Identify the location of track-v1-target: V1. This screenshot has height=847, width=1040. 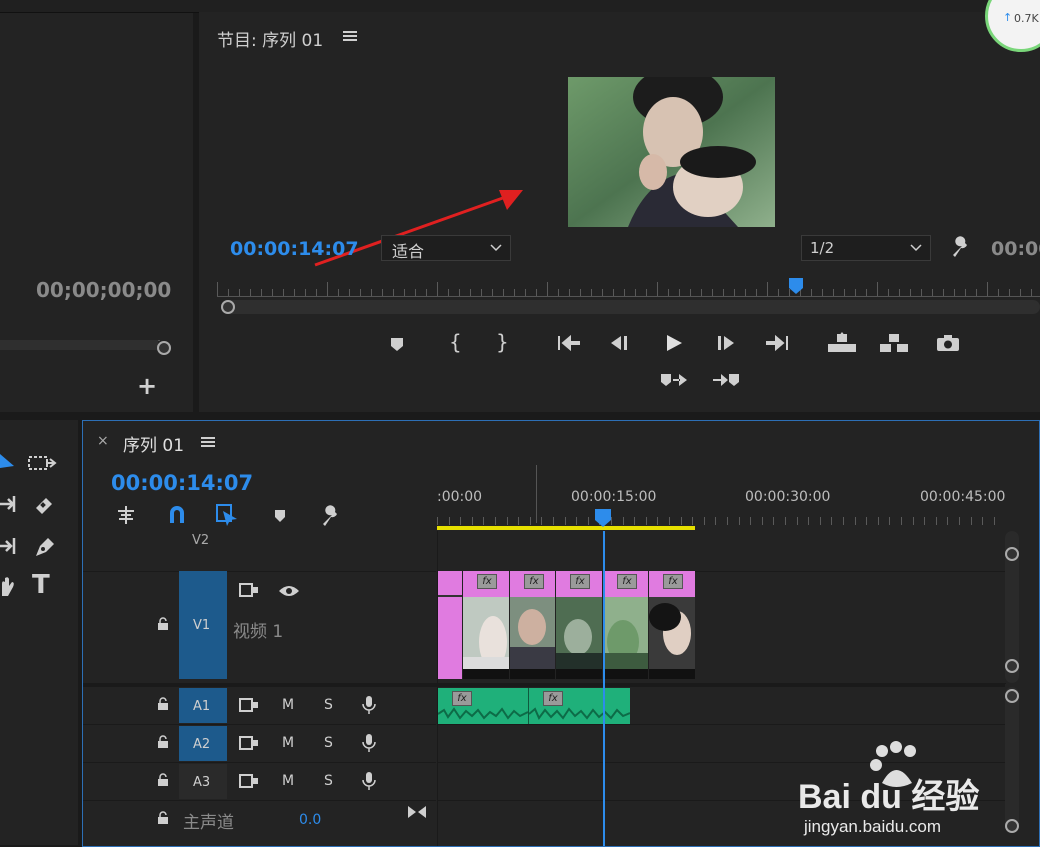
(203, 625).